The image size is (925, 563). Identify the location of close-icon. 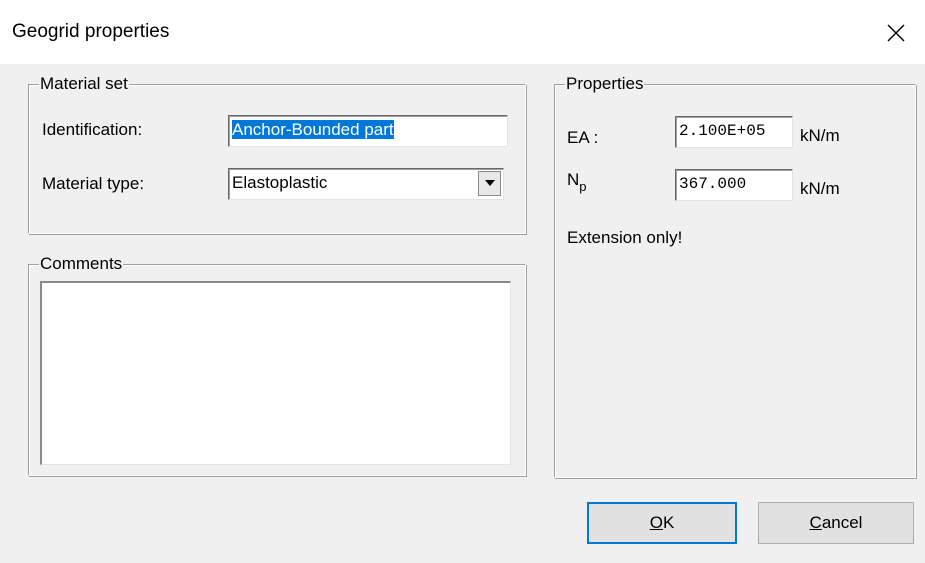
(896, 33).